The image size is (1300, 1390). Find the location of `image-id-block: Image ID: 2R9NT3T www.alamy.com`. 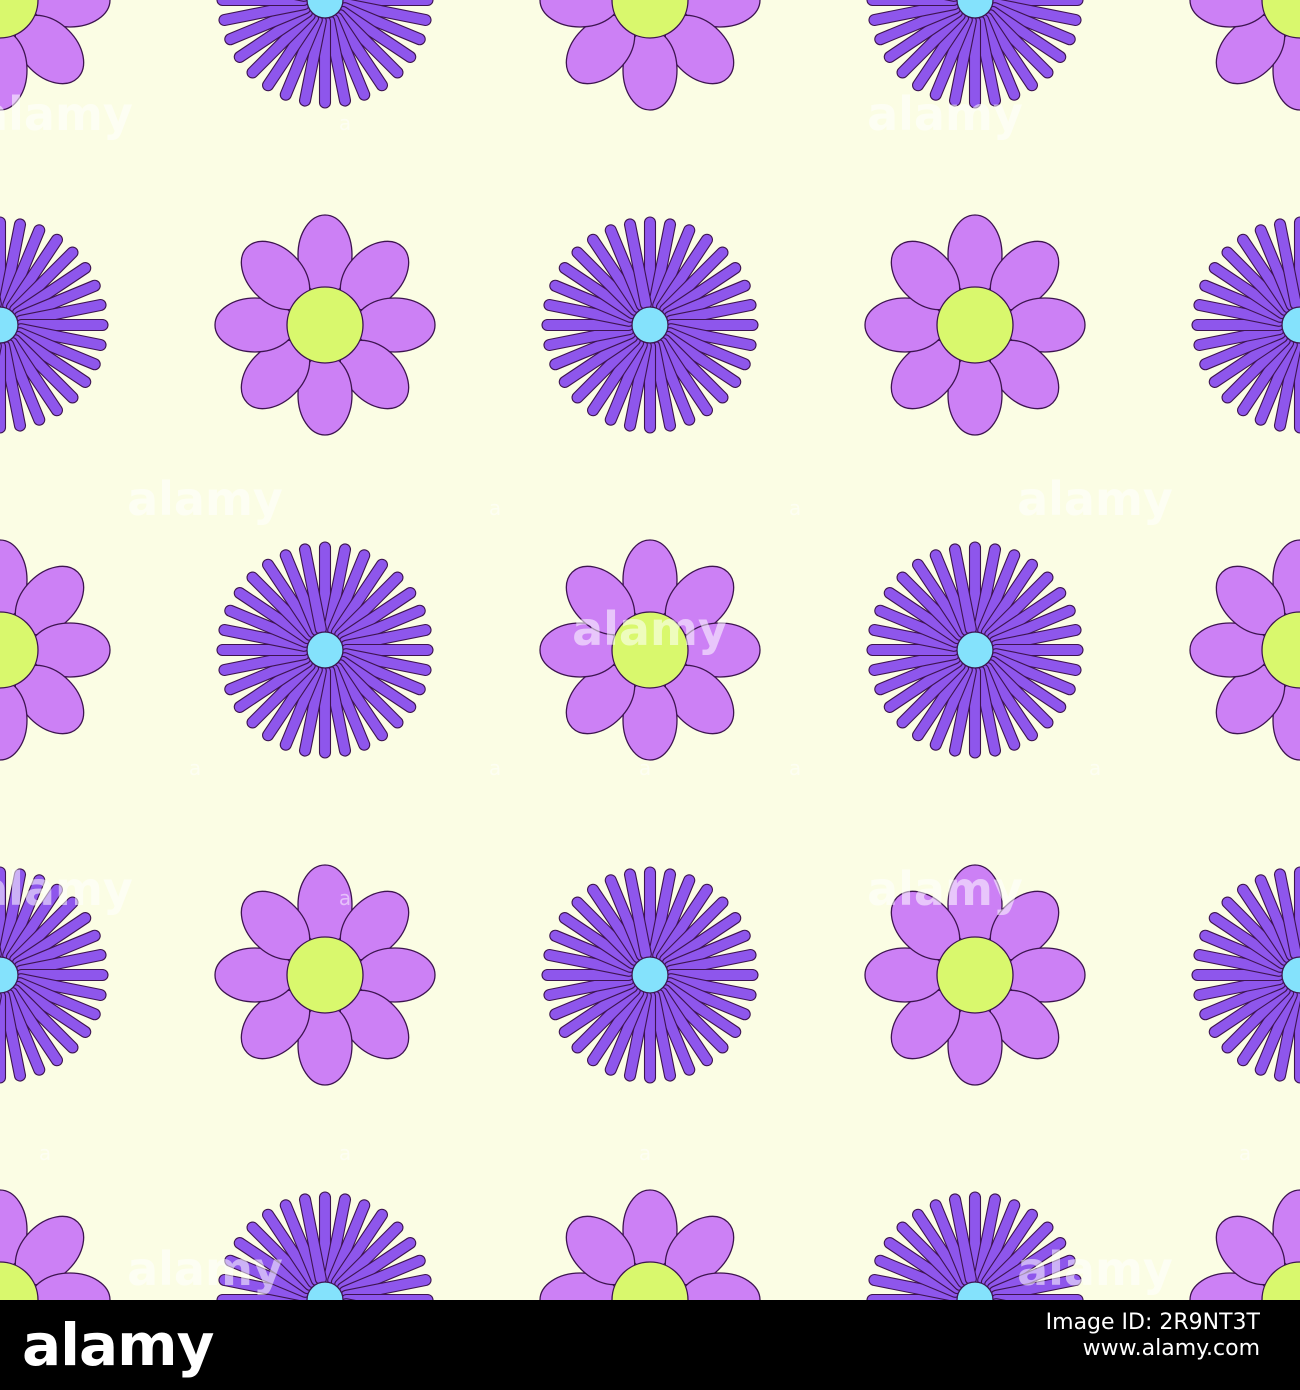

image-id-block: Image ID: 2R9NT3T www.alamy.com is located at coordinates (1095, 1336).